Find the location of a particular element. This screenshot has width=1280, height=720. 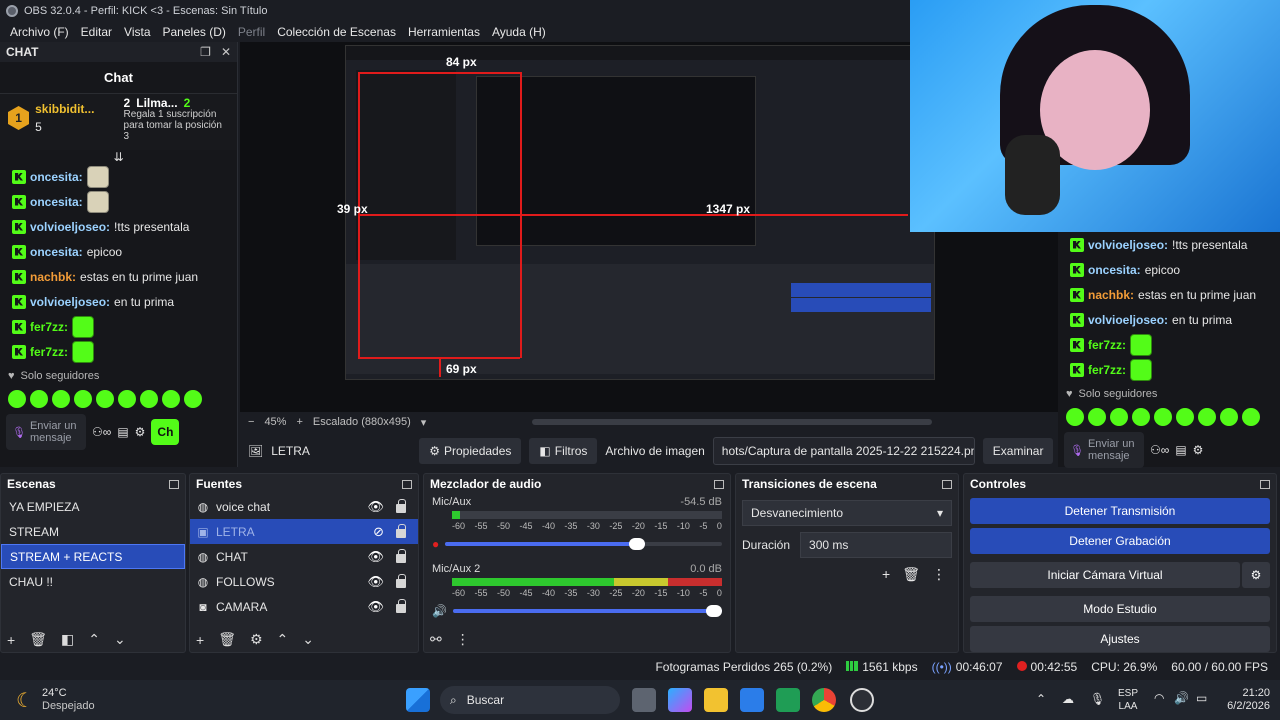

wifi-icon: ◠ is located at coordinates (1159, 698).